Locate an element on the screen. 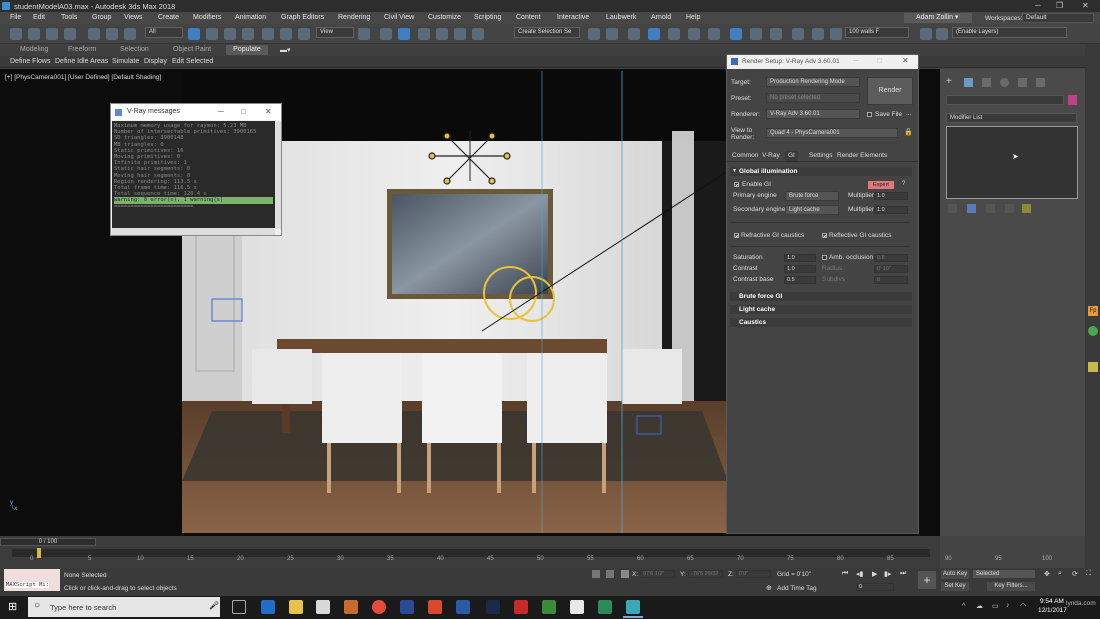  rendered-frame-window-icon is located at coordinates (756, 34).